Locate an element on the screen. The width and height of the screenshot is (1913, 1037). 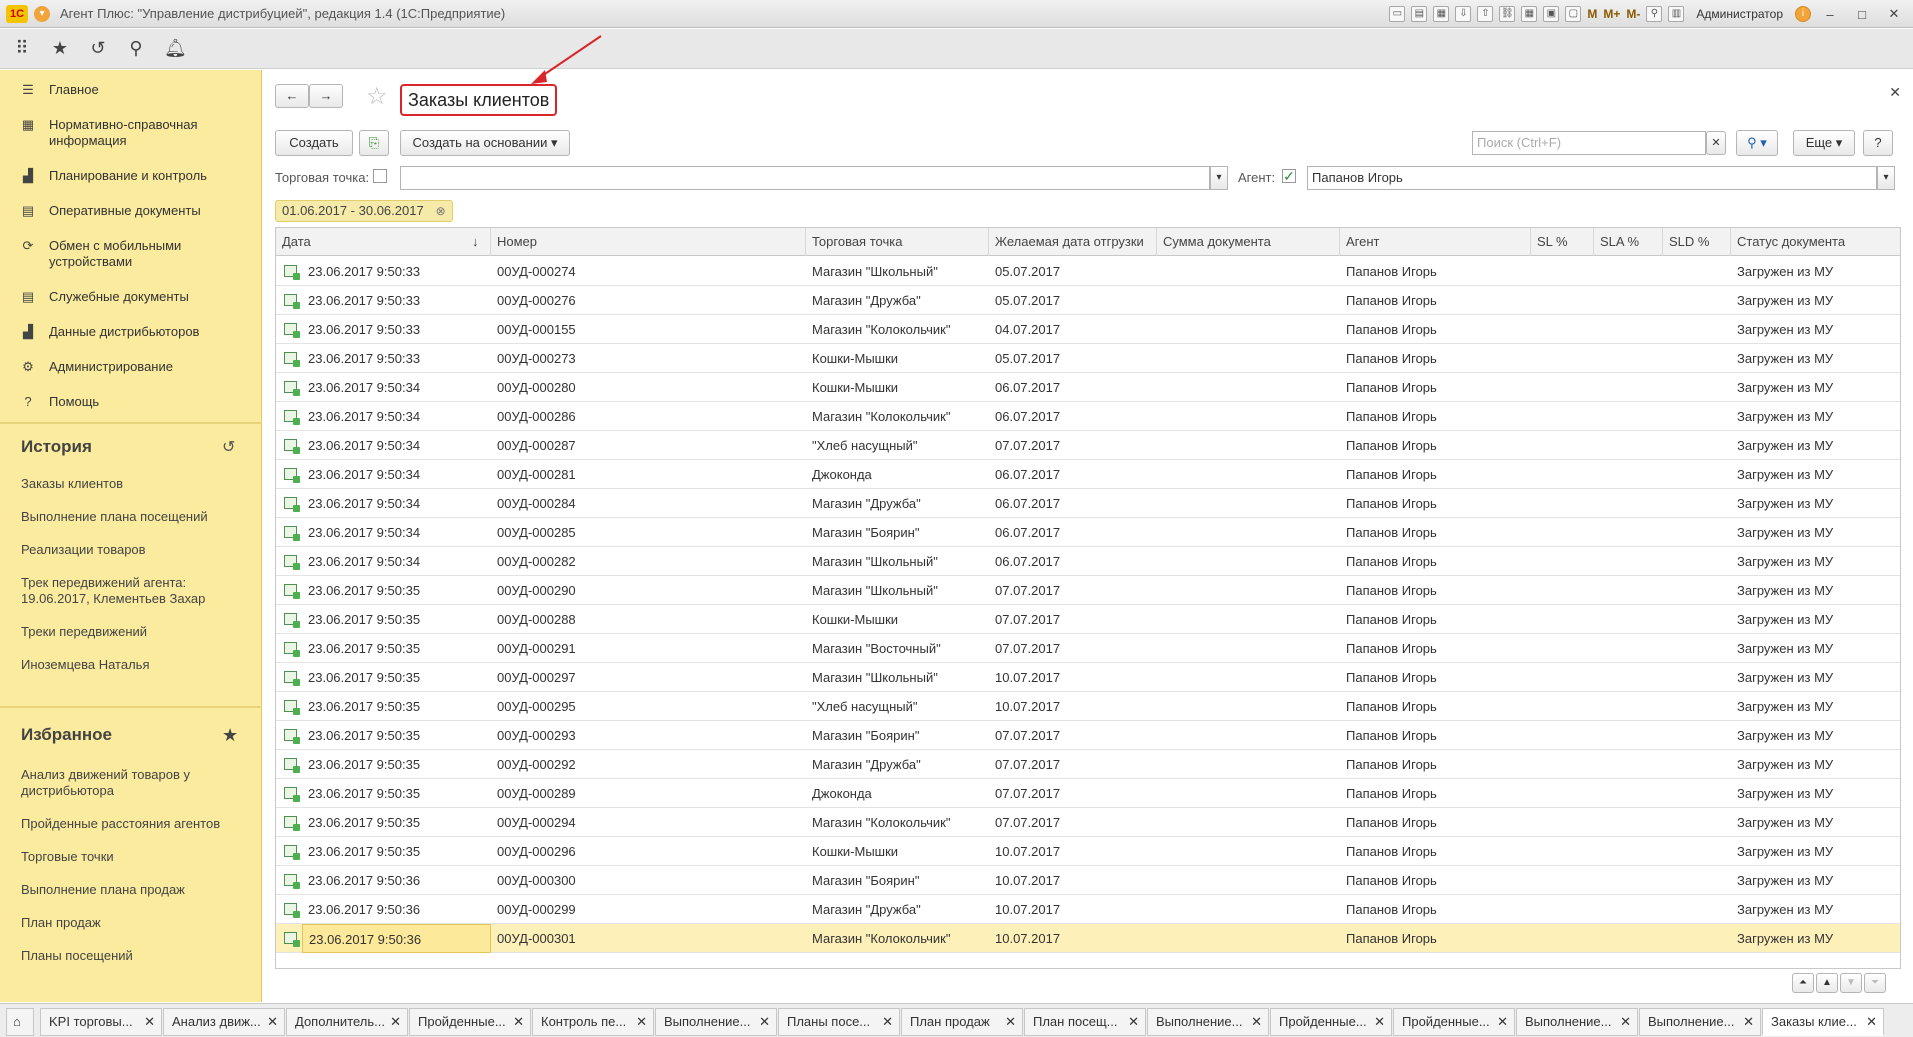
column-header: Дата is located at coordinates (383, 242).